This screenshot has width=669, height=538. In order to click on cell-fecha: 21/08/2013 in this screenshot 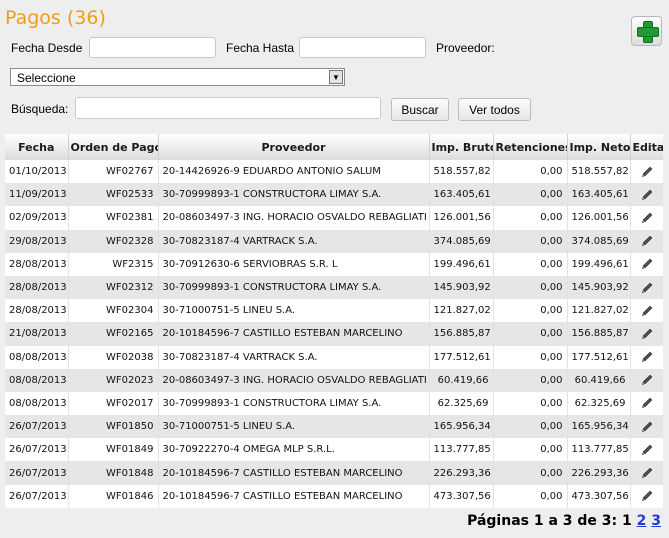, I will do `click(36, 334)`.